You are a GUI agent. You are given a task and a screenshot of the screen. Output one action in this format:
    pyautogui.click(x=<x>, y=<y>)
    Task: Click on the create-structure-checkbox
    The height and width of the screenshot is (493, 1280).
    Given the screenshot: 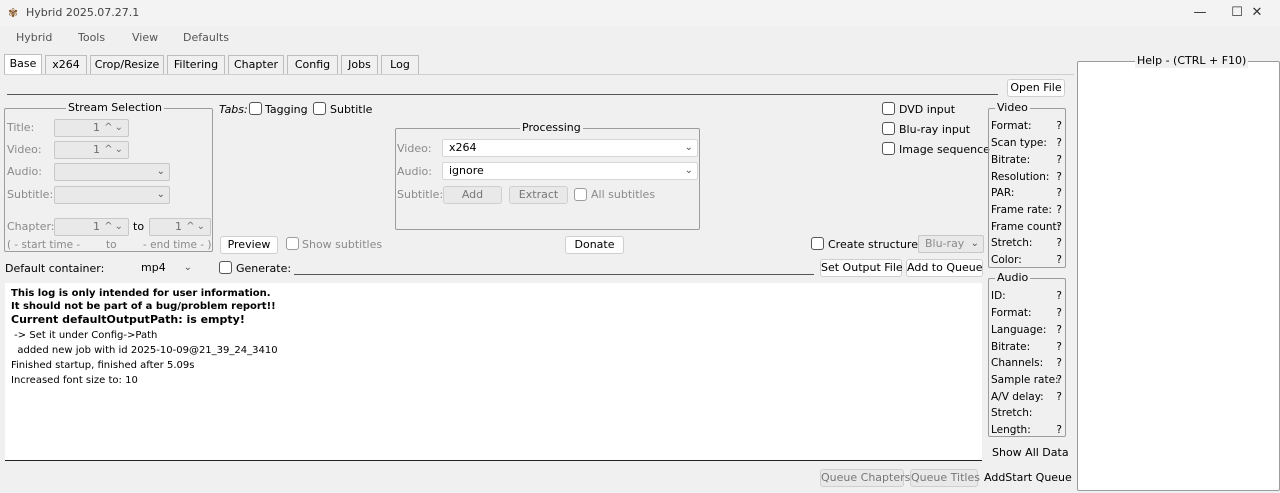 What is the action you would take?
    pyautogui.click(x=817, y=243)
    